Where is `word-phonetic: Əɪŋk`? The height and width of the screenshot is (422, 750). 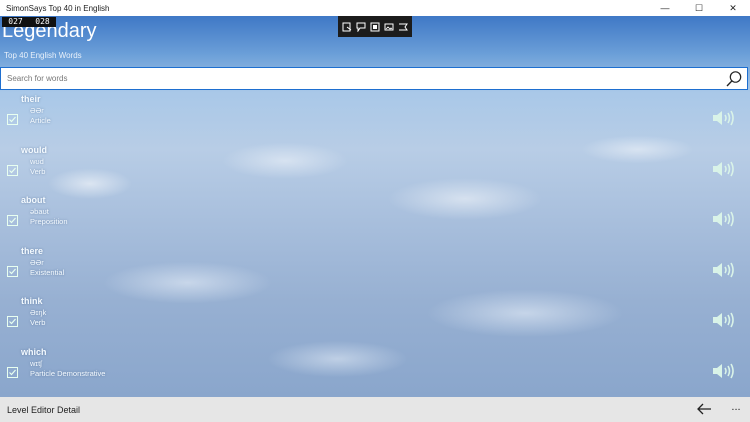
word-phonetic: Əɪŋk is located at coordinates (38, 313).